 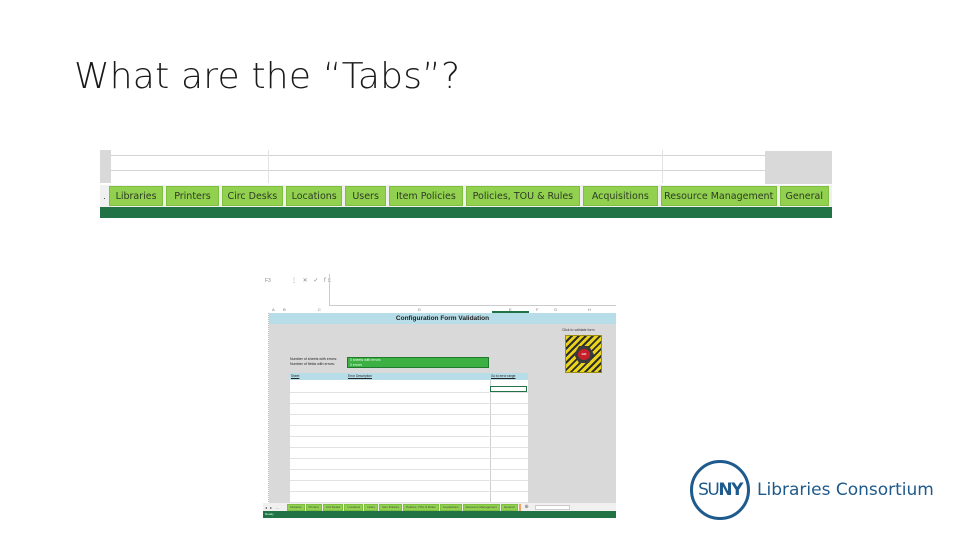 I want to click on header-sheet: Sheet, so click(x=295, y=376).